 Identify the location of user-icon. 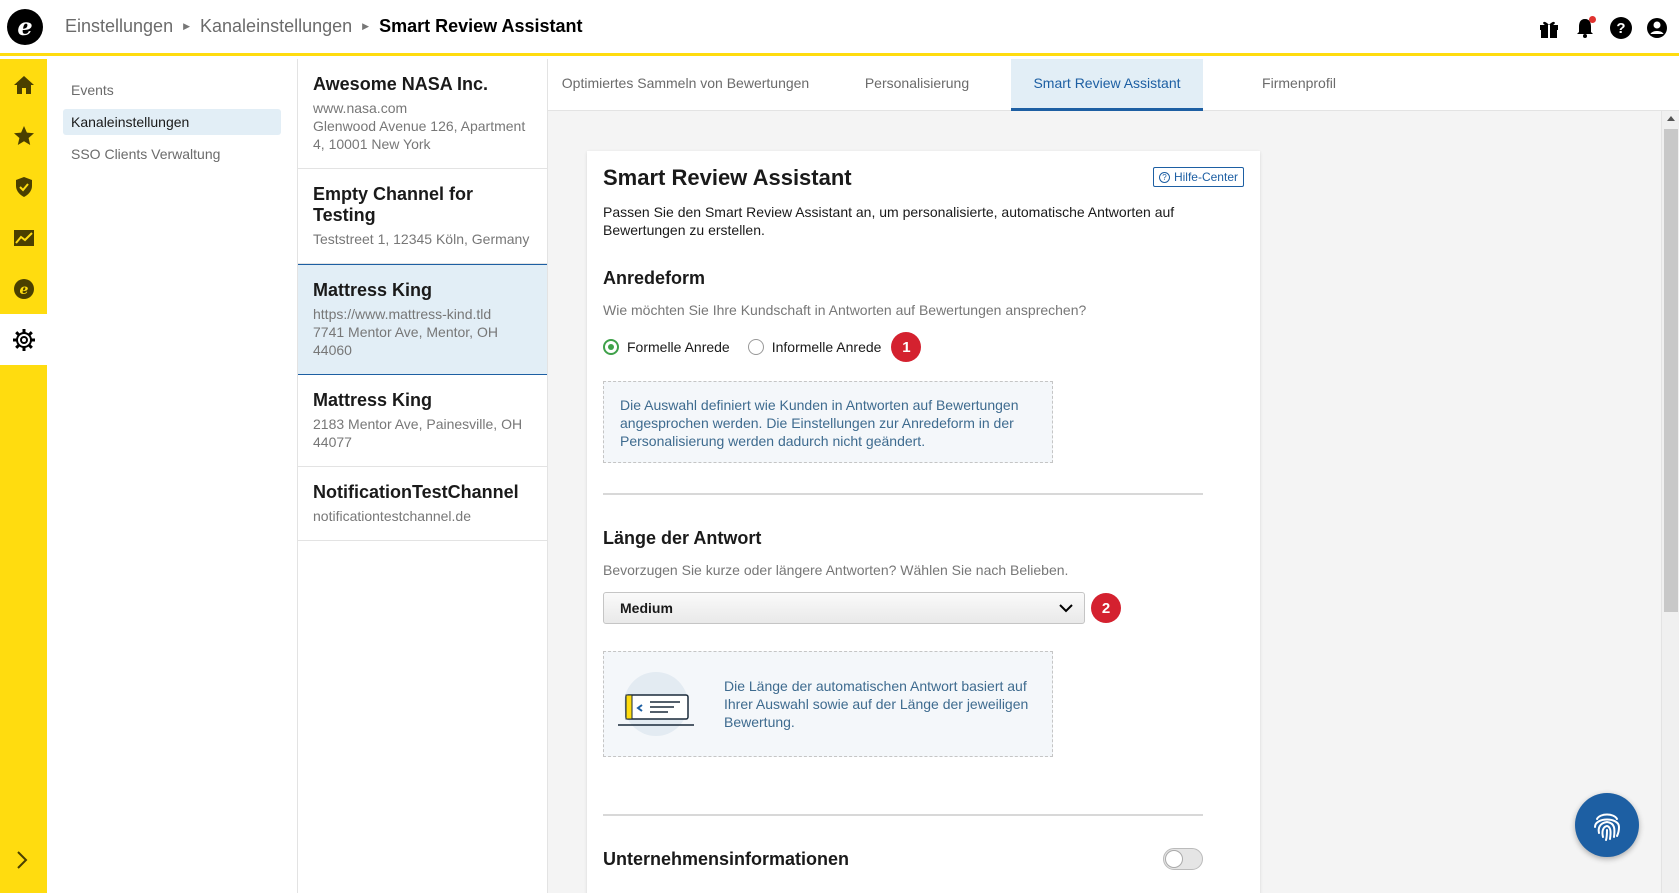
(1657, 28).